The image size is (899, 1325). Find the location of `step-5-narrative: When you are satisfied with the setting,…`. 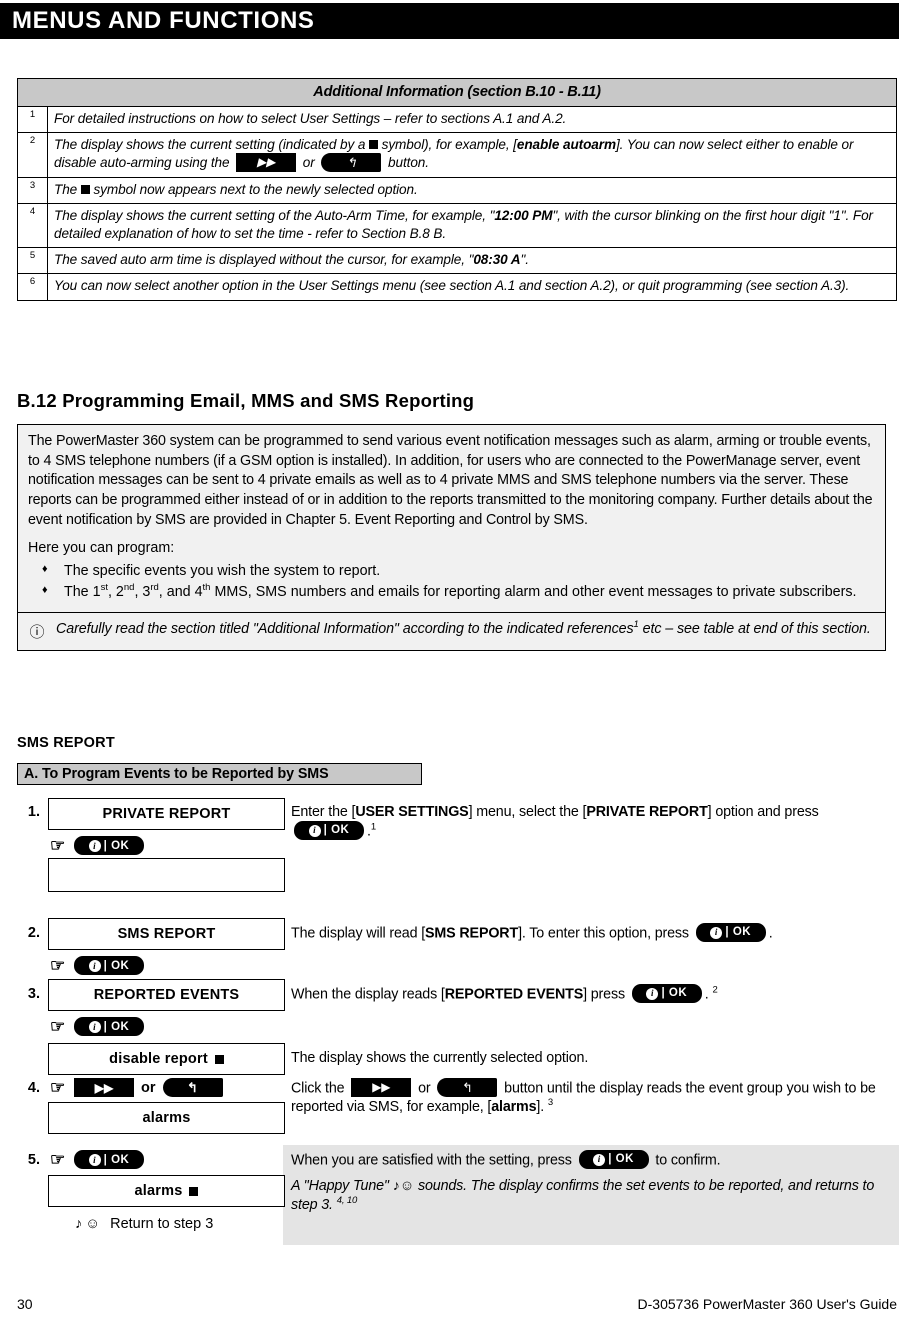

step-5-narrative: When you are satisfied with the setting,… is located at coordinates (591, 1160).